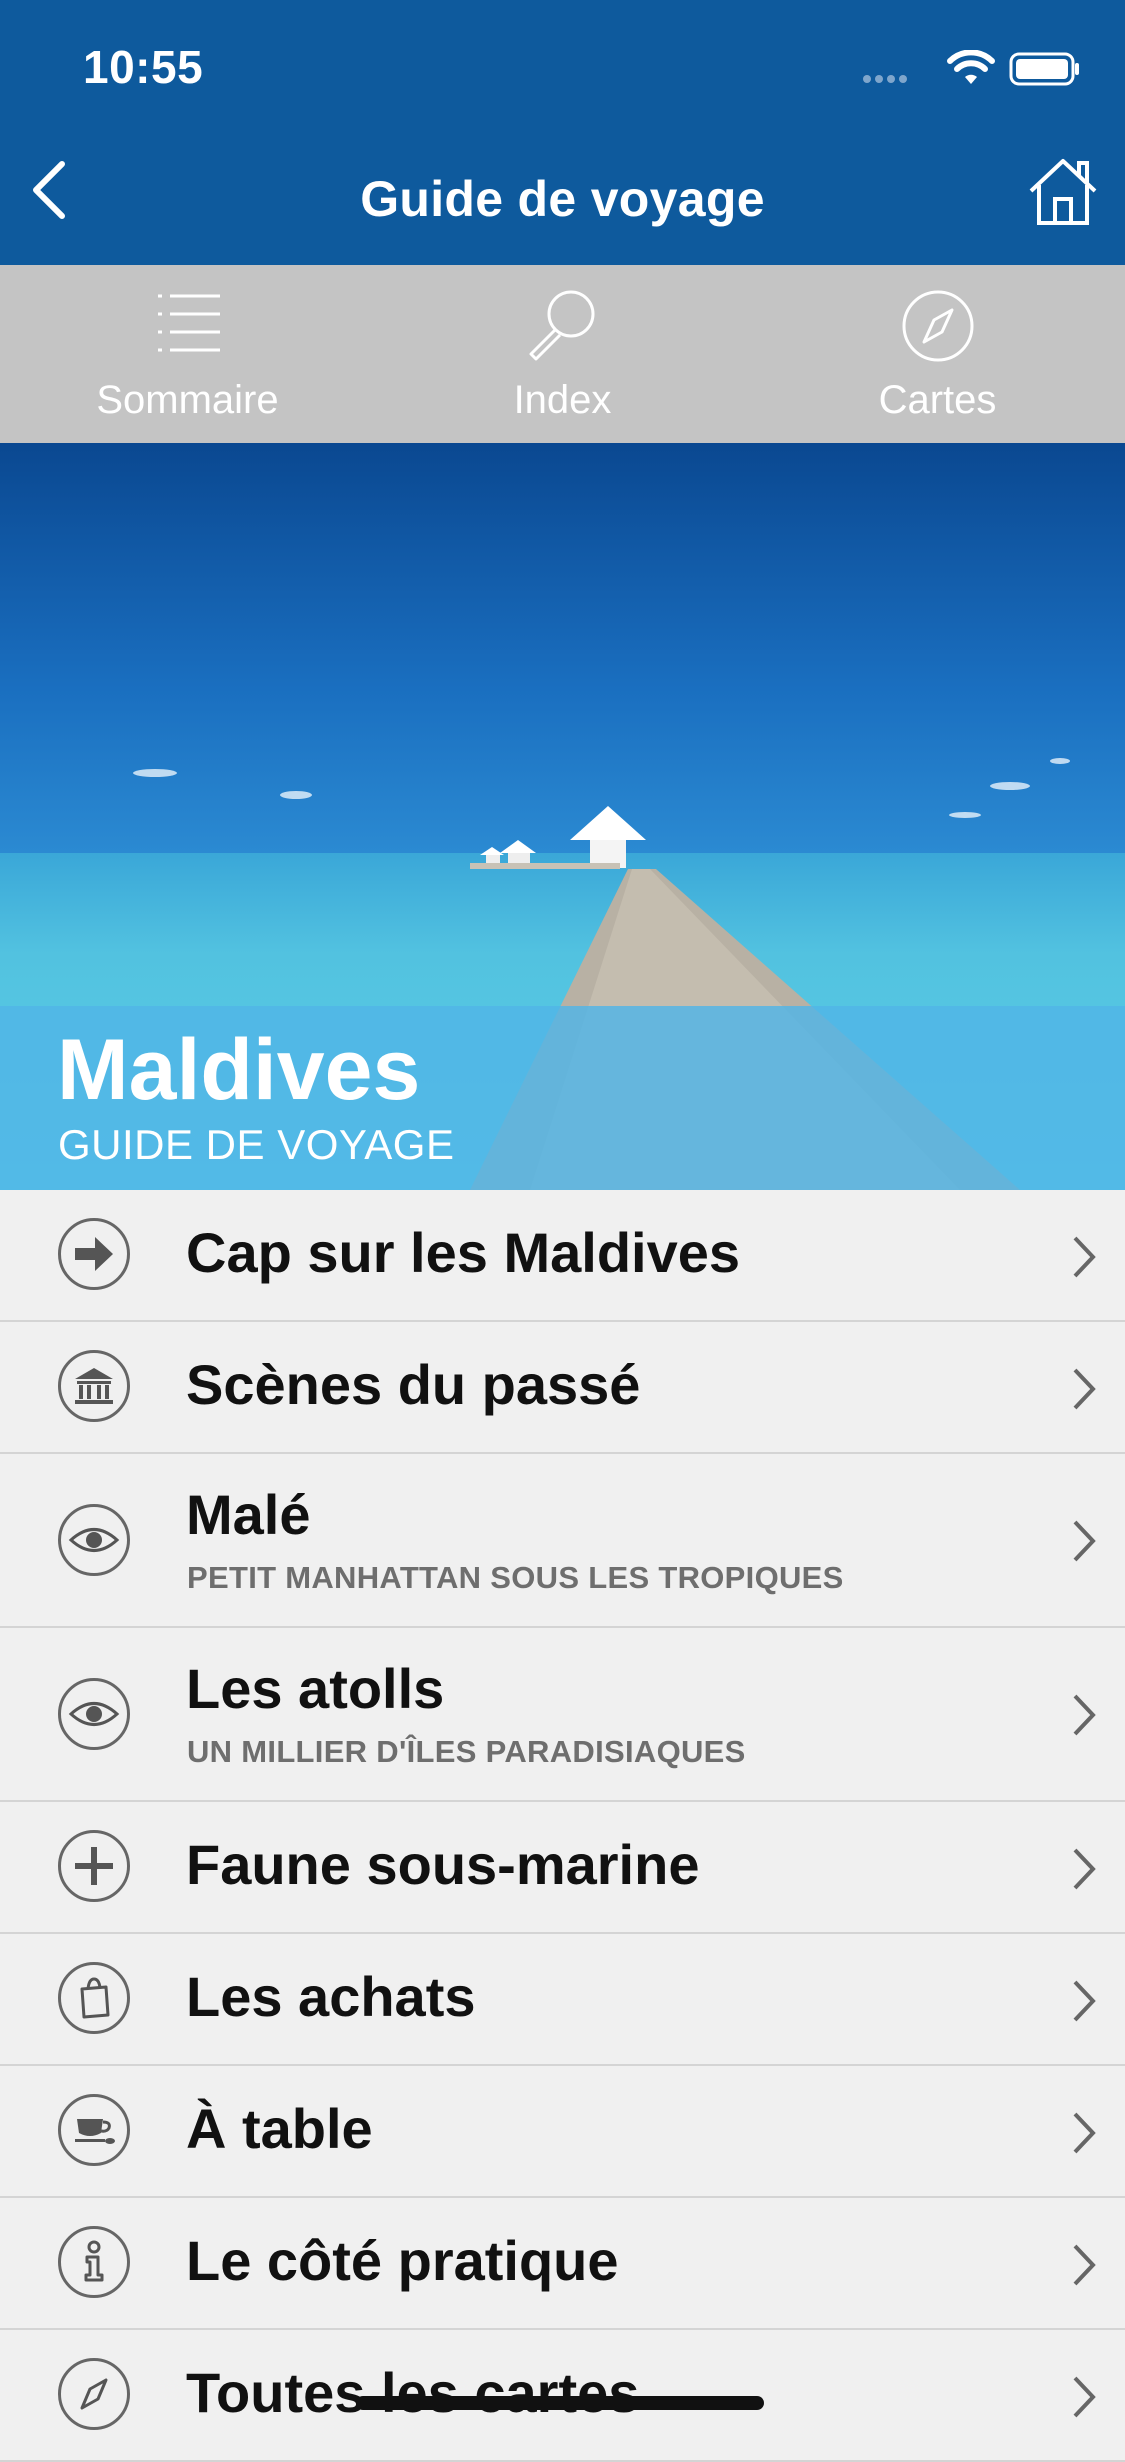  I want to click on list-item-title: À table, so click(279, 2128).